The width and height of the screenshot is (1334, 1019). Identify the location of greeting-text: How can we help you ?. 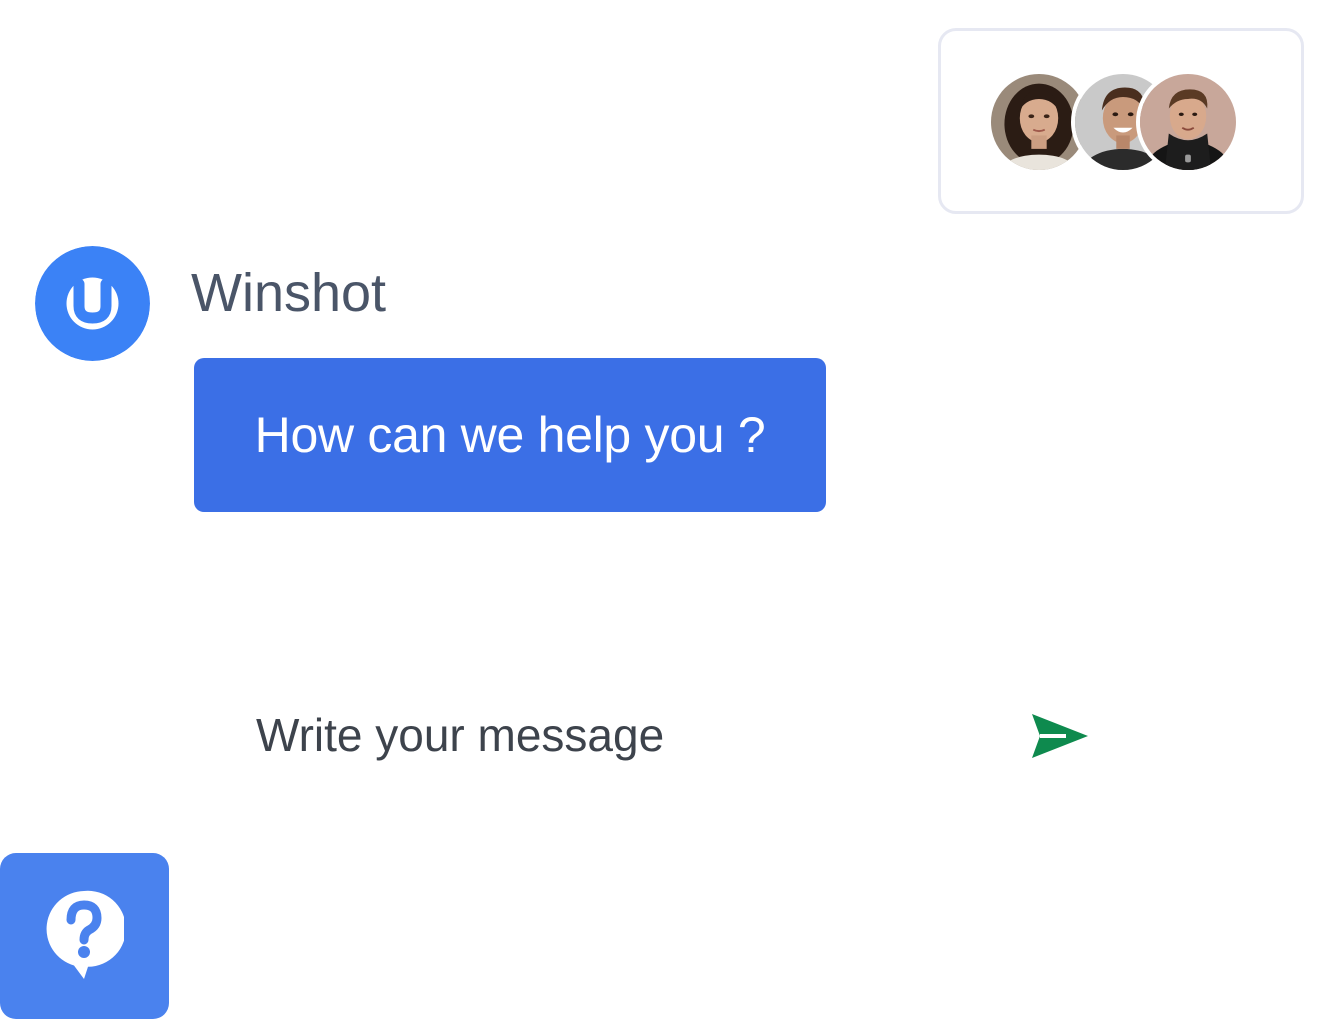
(510, 435).